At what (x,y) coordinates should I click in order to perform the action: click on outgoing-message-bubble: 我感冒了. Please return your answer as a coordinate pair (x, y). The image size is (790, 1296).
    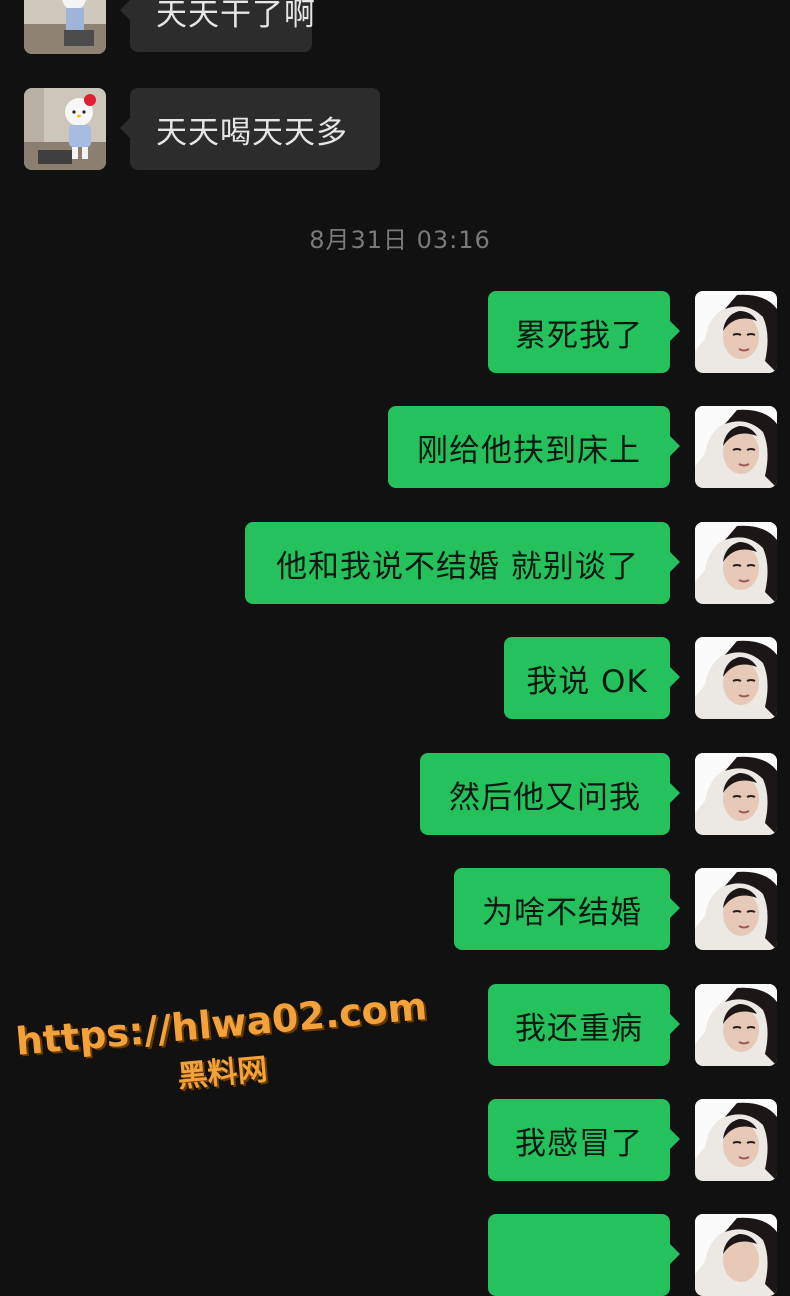
    Looking at the image, I should click on (584, 1140).